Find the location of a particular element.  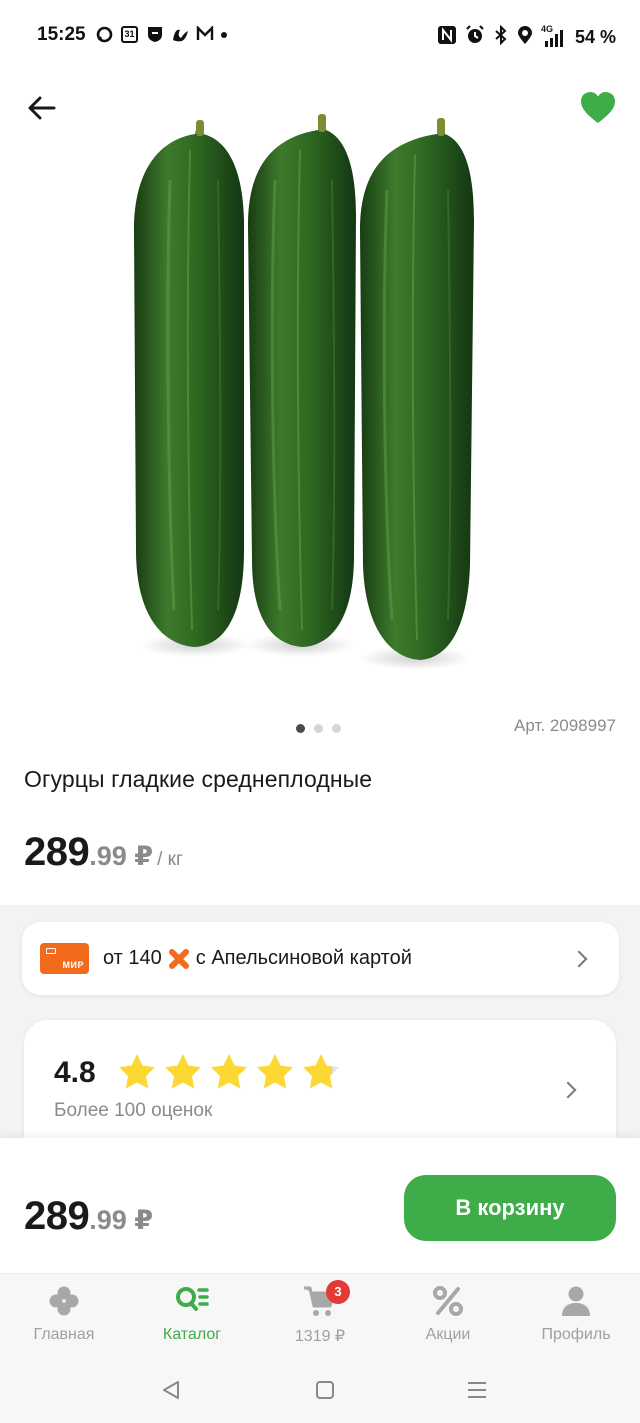

article-number: Арт. 2098997 is located at coordinates (565, 725).